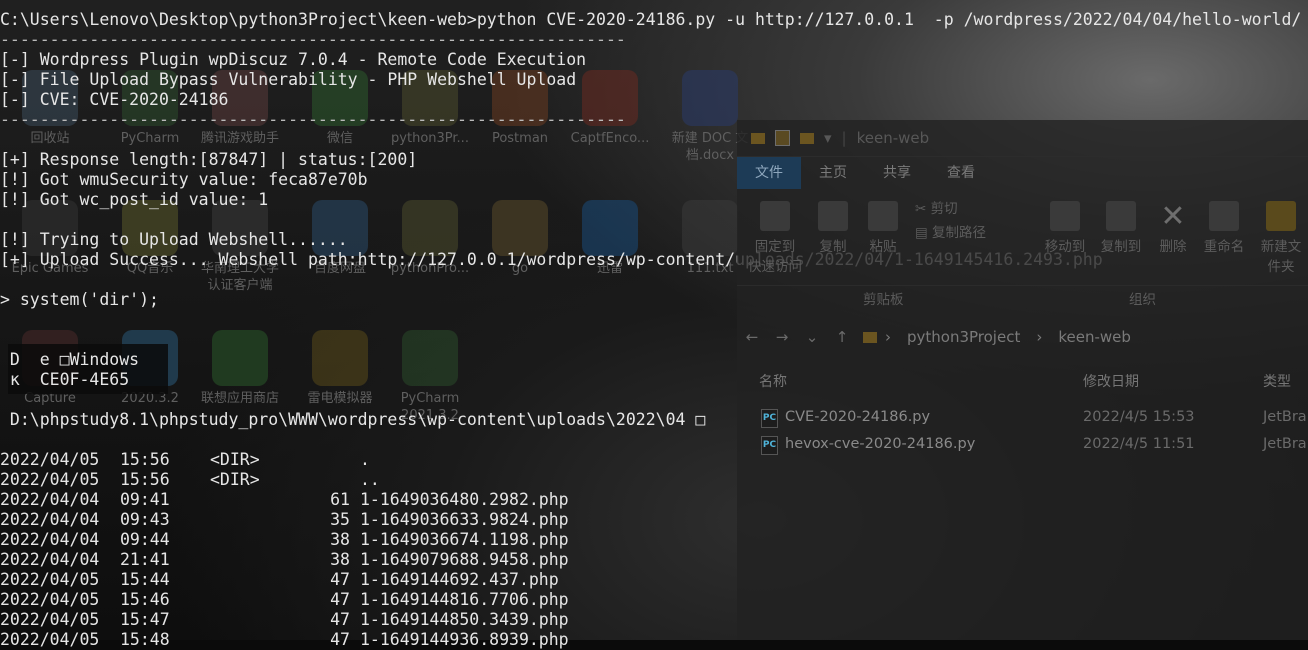 The height and width of the screenshot is (650, 1308). Describe the element at coordinates (950, 231) in the screenshot. I see `copy-path-button: ▤ 复制路径` at that location.